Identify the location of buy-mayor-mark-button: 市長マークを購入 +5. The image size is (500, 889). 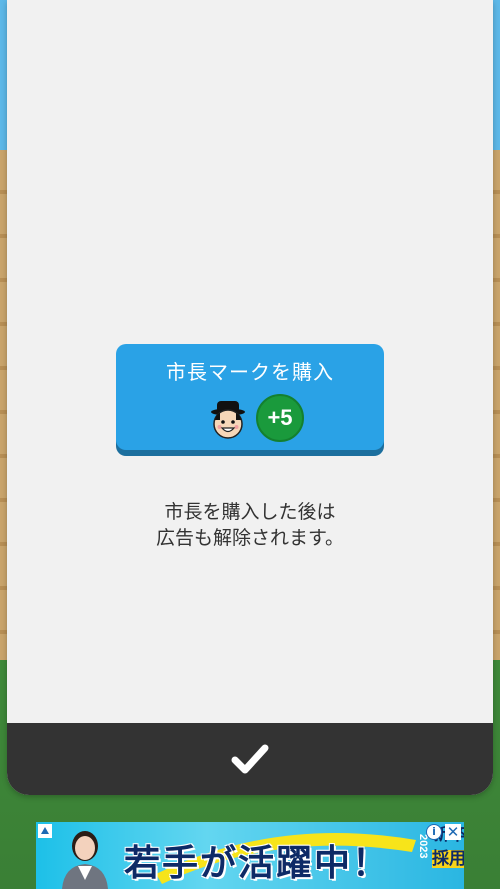
(250, 397).